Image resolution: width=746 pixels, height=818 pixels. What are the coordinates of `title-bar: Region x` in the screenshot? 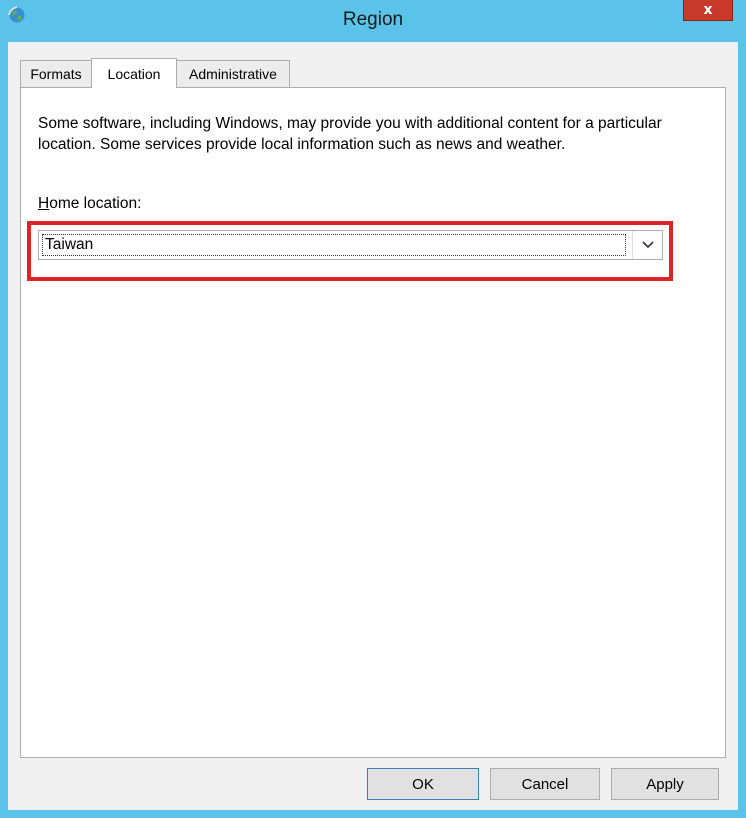 It's located at (373, 21).